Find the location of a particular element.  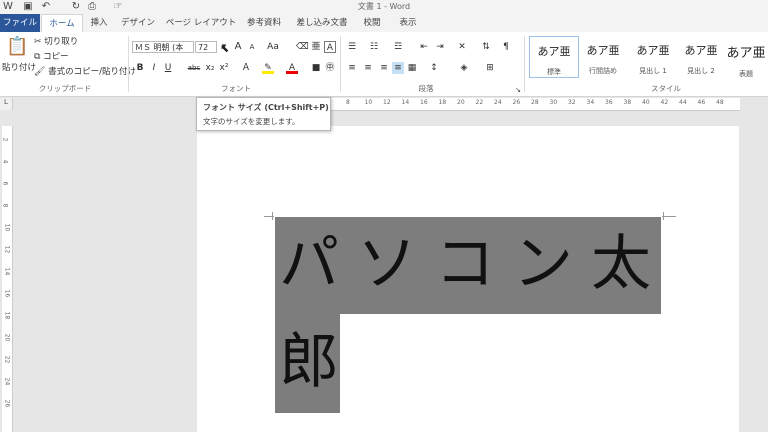

ruler-number: 24 is located at coordinates (498, 102).